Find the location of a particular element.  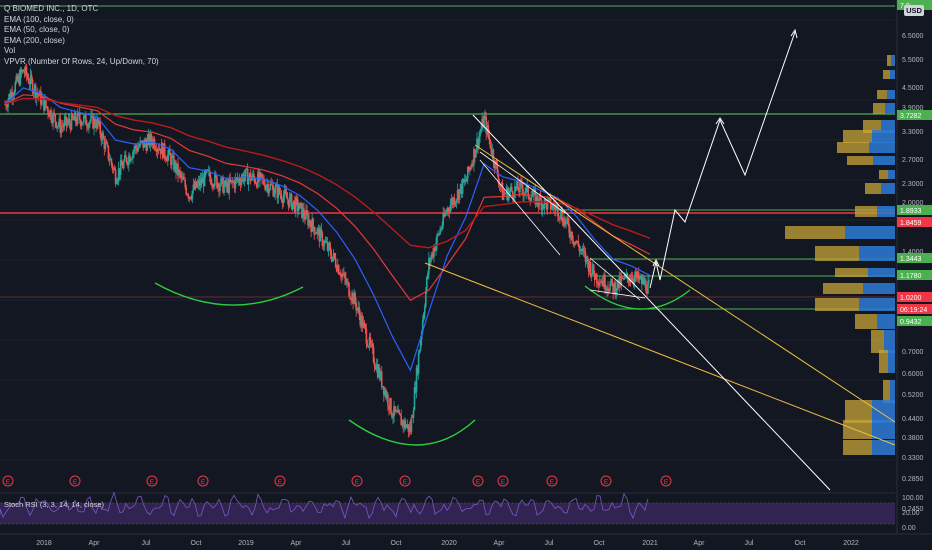

x-tick-label: Jul is located at coordinates (346, 543).